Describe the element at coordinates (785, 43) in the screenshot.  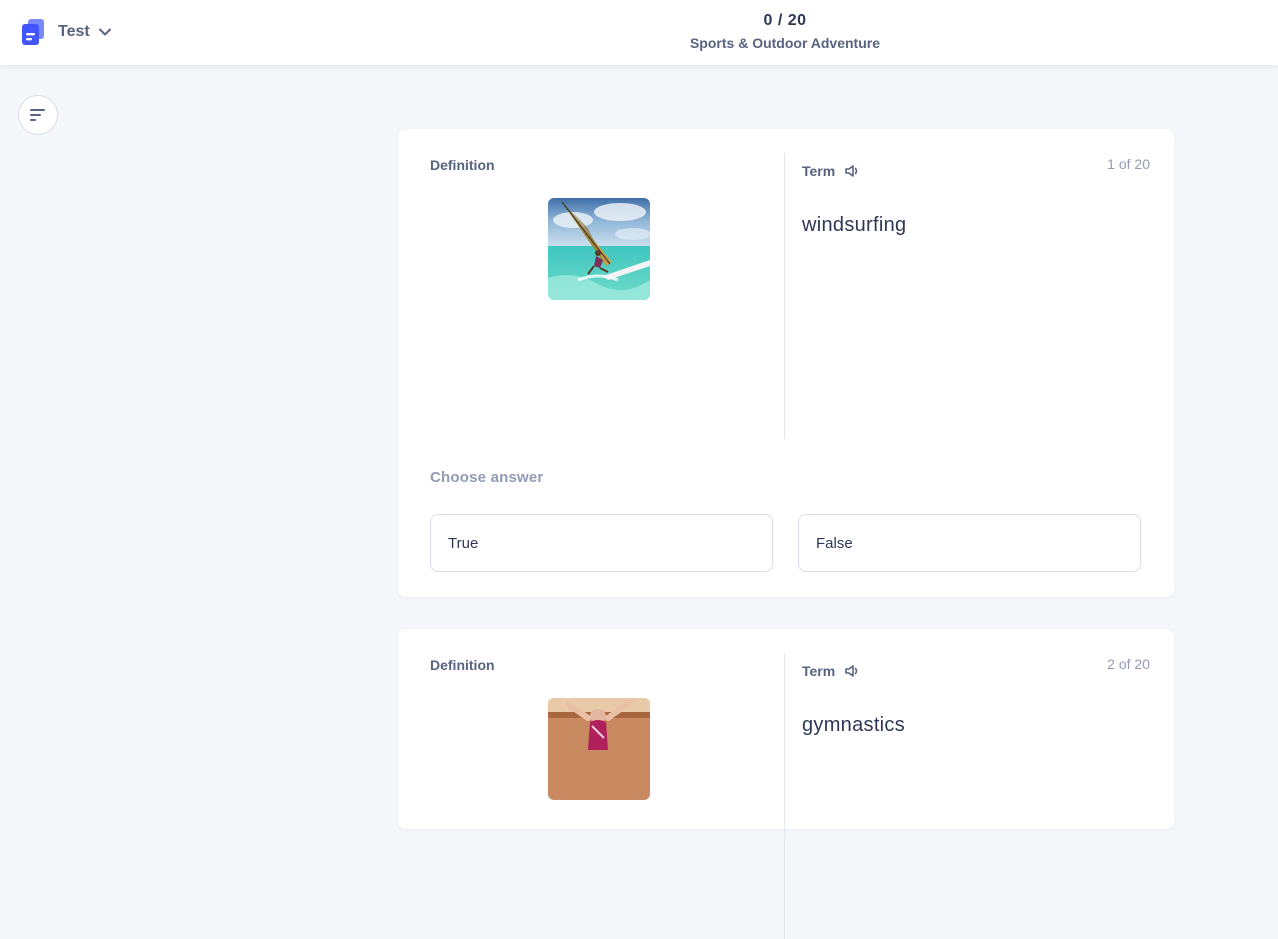
I see `set-title: Sports & Outdoor Adventure` at that location.